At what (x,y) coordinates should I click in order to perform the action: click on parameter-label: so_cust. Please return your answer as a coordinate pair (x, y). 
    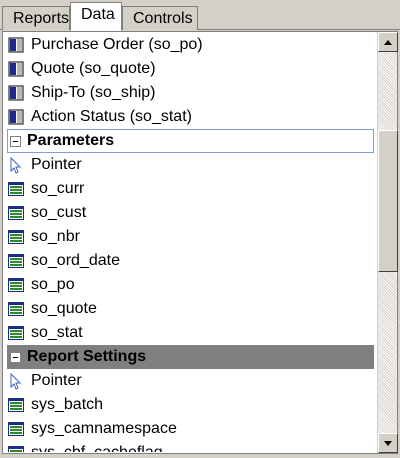
    Looking at the image, I should click on (59, 212).